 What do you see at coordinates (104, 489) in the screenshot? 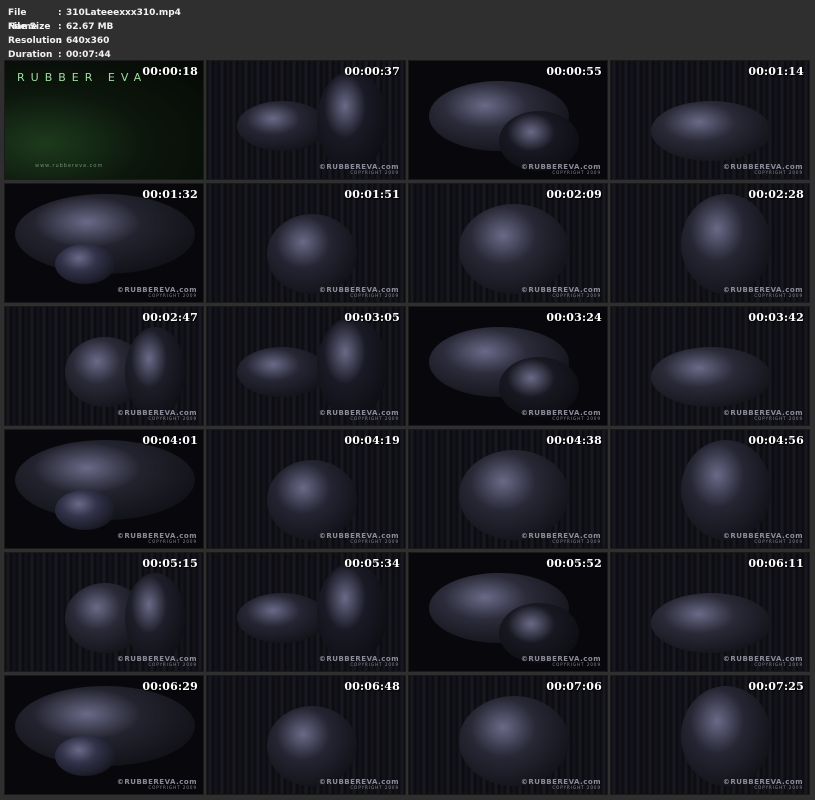
I see `thumbnail-frame: ©RUBBEREVA.com COPYRIGHT 2009 00:04:01` at bounding box center [104, 489].